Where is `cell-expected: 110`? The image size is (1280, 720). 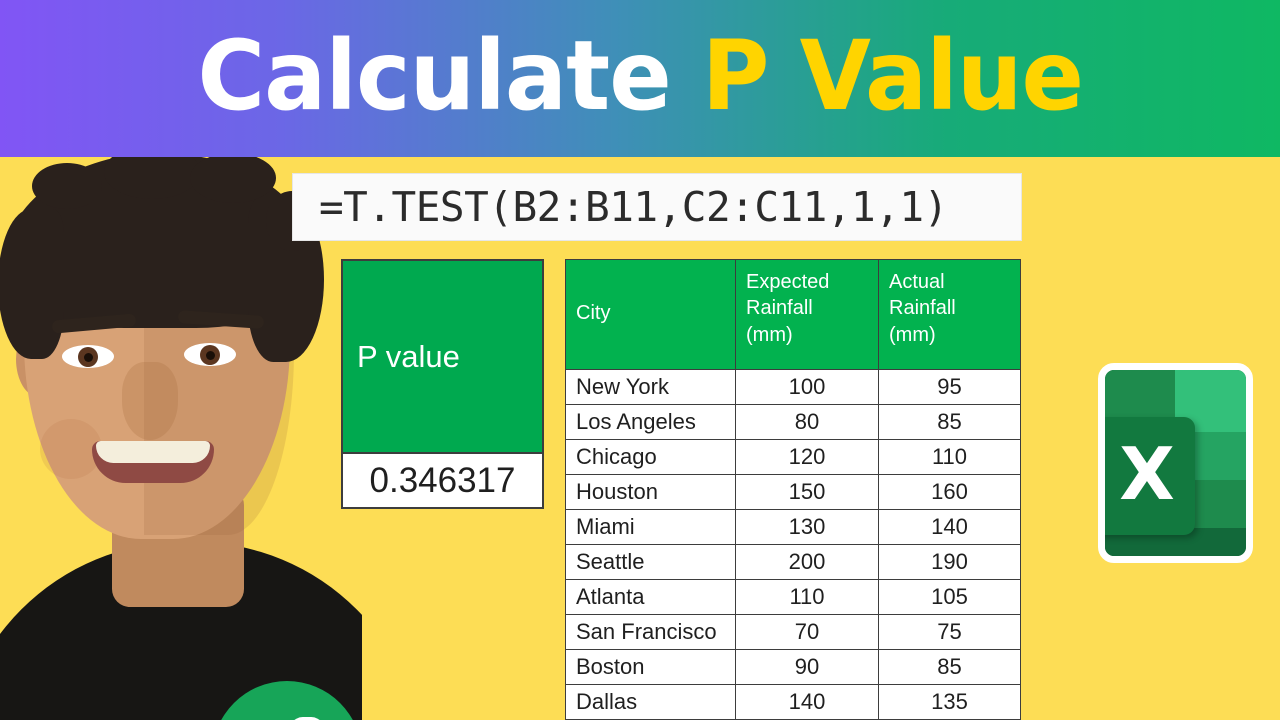
cell-expected: 110 is located at coordinates (807, 597).